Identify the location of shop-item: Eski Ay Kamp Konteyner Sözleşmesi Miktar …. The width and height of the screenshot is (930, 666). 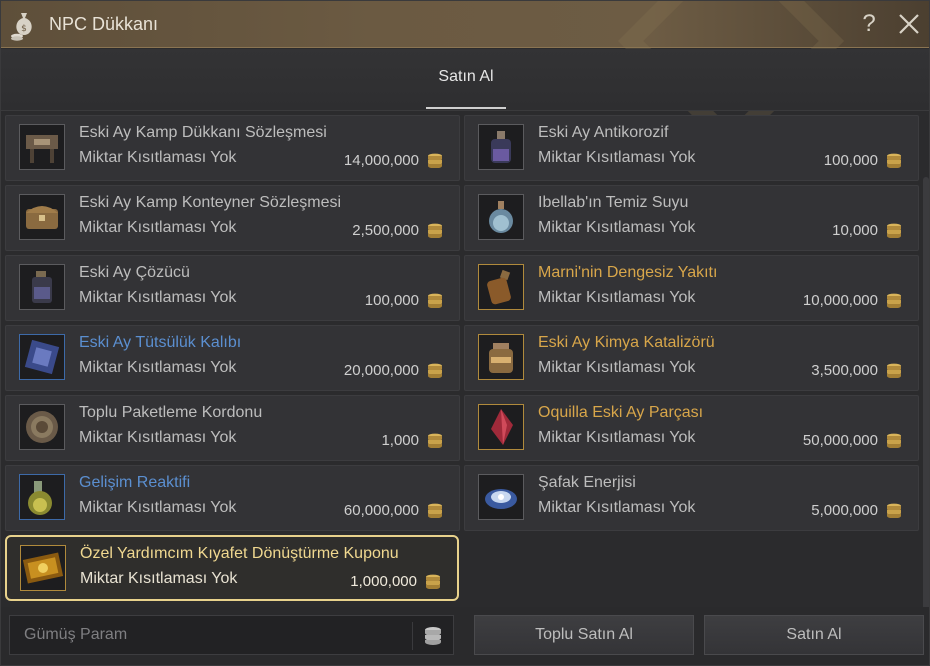
(232, 218).